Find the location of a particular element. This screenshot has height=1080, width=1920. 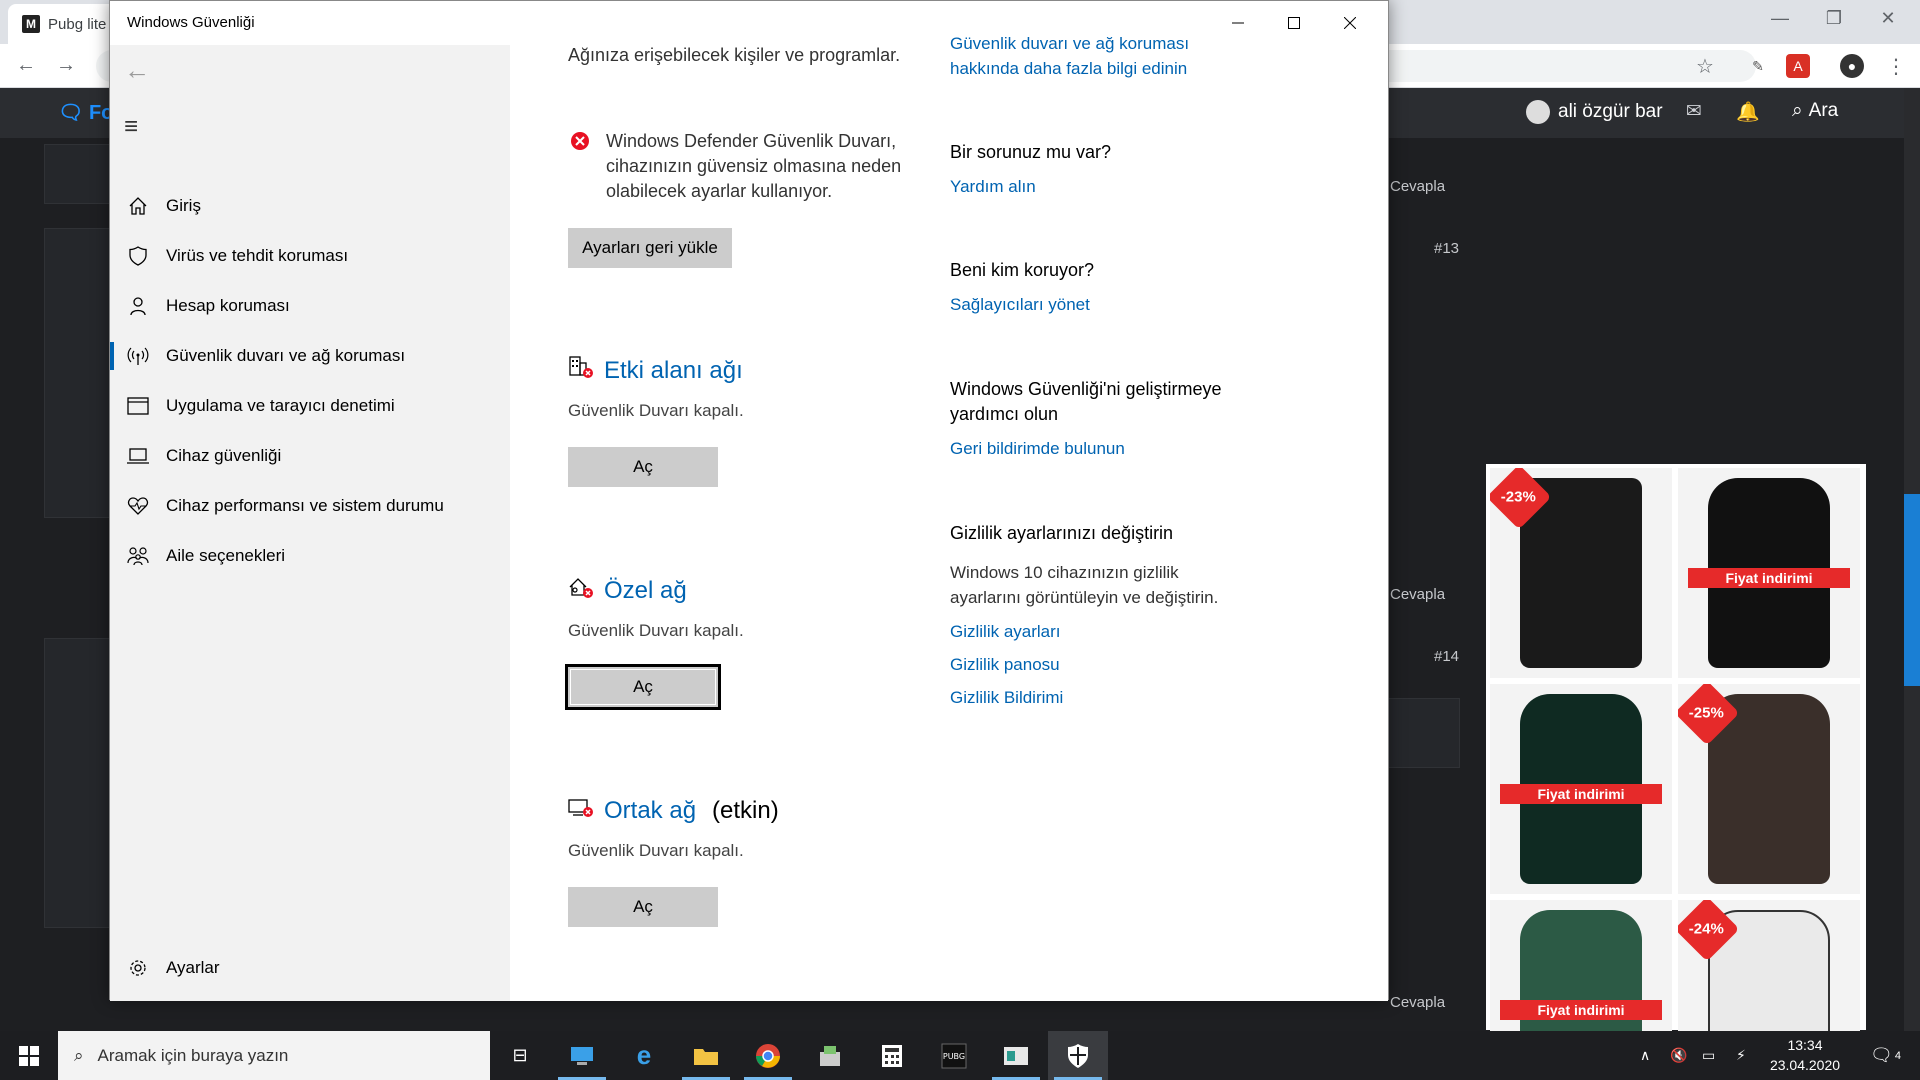

close-icon is located at coordinates (1350, 23).